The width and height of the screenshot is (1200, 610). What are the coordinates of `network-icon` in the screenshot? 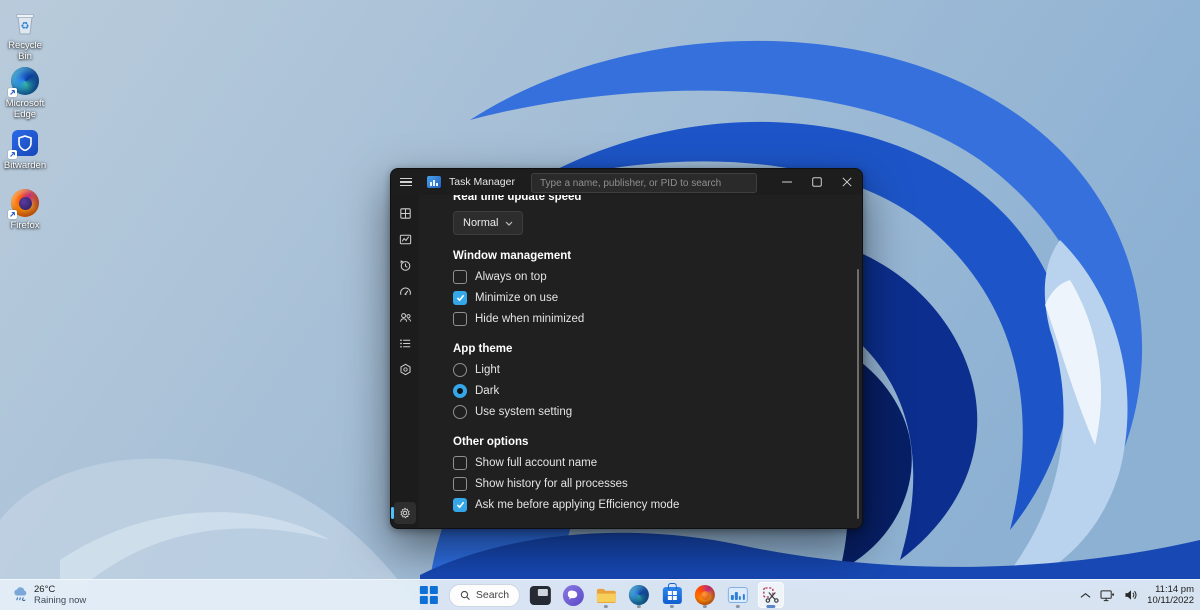 It's located at (1107, 595).